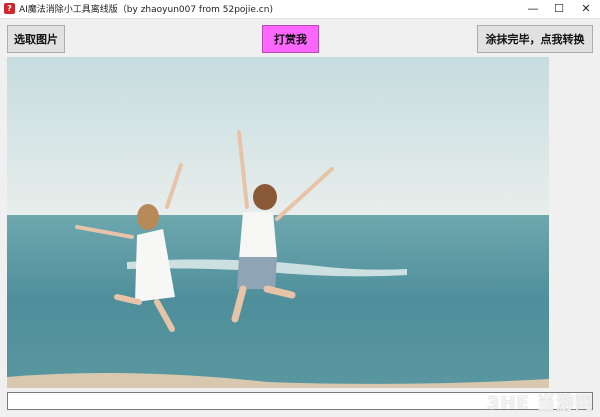 The width and height of the screenshot is (600, 417). What do you see at coordinates (290, 39) in the screenshot?
I see `reward-button: 打赏我` at bounding box center [290, 39].